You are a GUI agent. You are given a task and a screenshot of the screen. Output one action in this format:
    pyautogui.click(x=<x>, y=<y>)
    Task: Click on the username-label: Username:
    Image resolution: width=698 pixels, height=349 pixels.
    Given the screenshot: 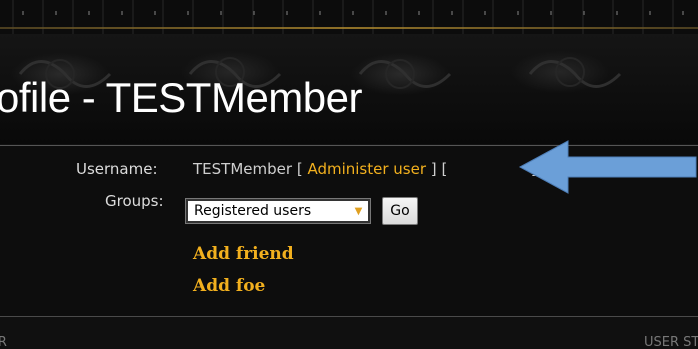 What is the action you would take?
    pyautogui.click(x=117, y=169)
    